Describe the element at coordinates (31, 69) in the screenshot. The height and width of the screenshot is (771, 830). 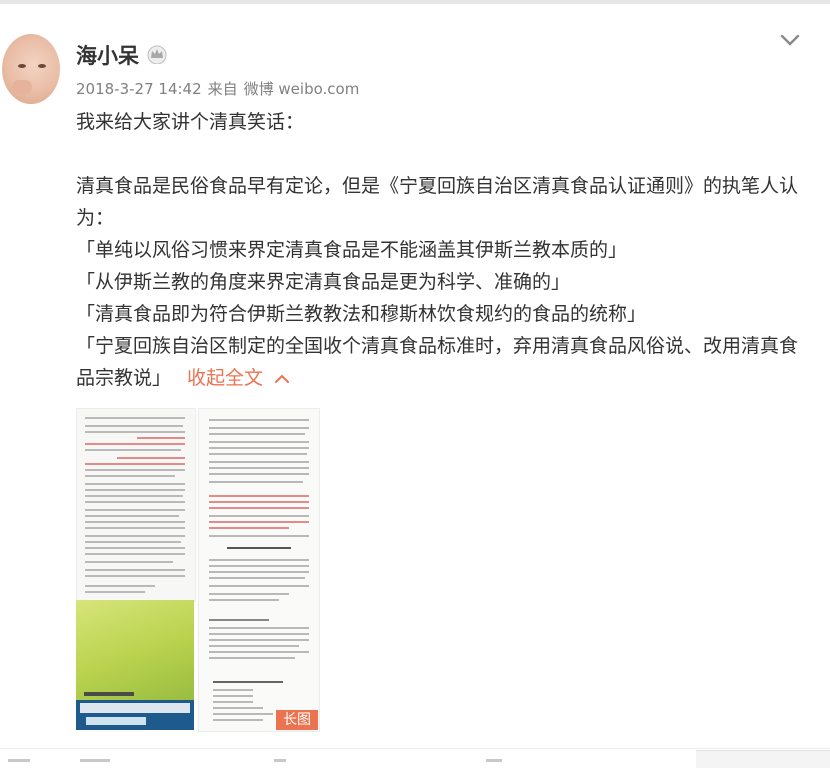
I see `avatar` at that location.